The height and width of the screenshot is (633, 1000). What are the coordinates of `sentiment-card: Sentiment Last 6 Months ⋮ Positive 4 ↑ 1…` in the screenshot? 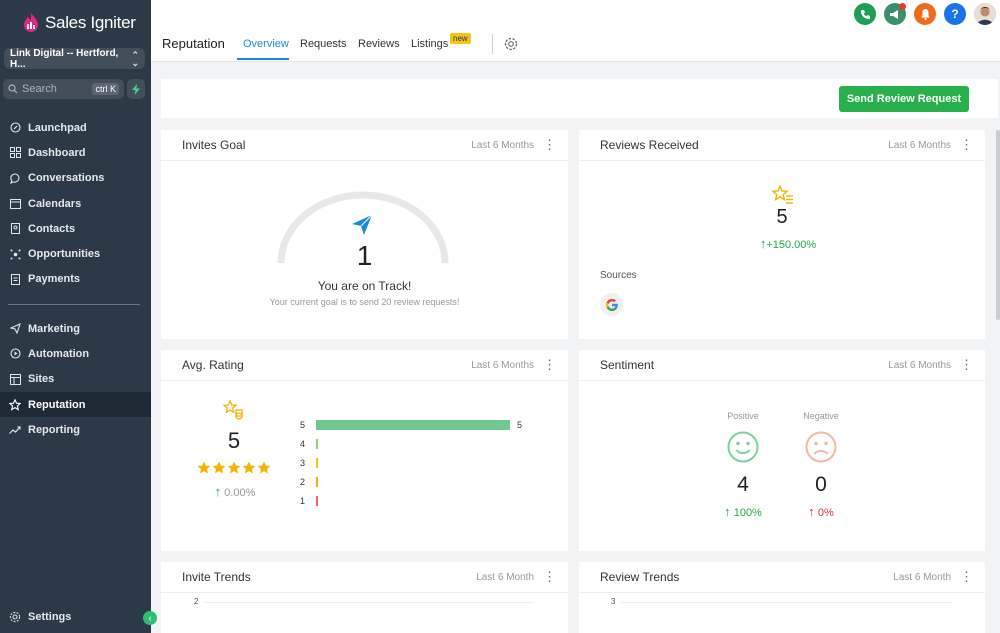 It's located at (782, 450).